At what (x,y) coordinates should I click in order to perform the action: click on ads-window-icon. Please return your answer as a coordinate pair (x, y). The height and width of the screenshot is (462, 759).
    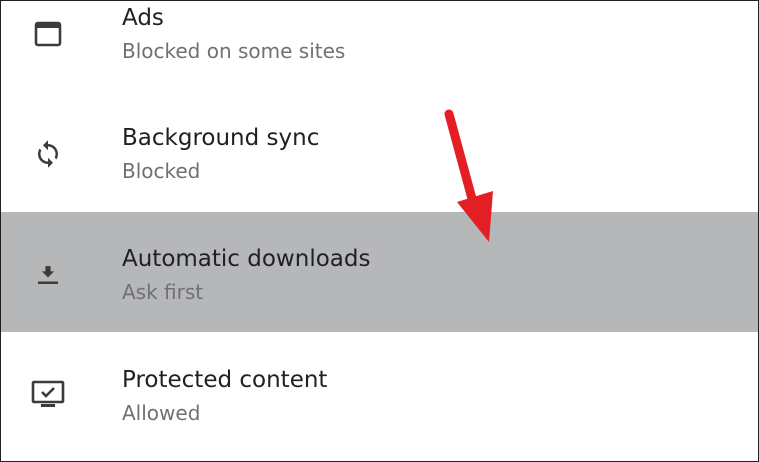
    Looking at the image, I should click on (48, 34).